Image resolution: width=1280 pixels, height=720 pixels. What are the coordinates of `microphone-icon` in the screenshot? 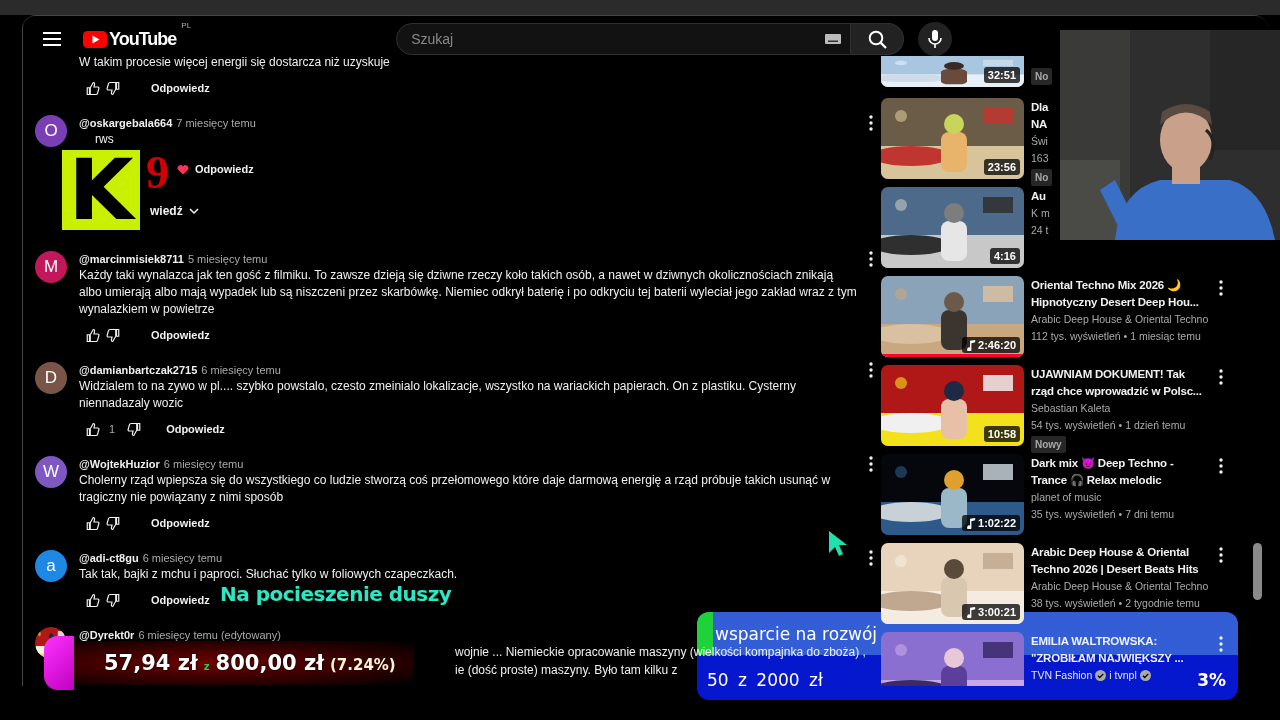 It's located at (935, 39).